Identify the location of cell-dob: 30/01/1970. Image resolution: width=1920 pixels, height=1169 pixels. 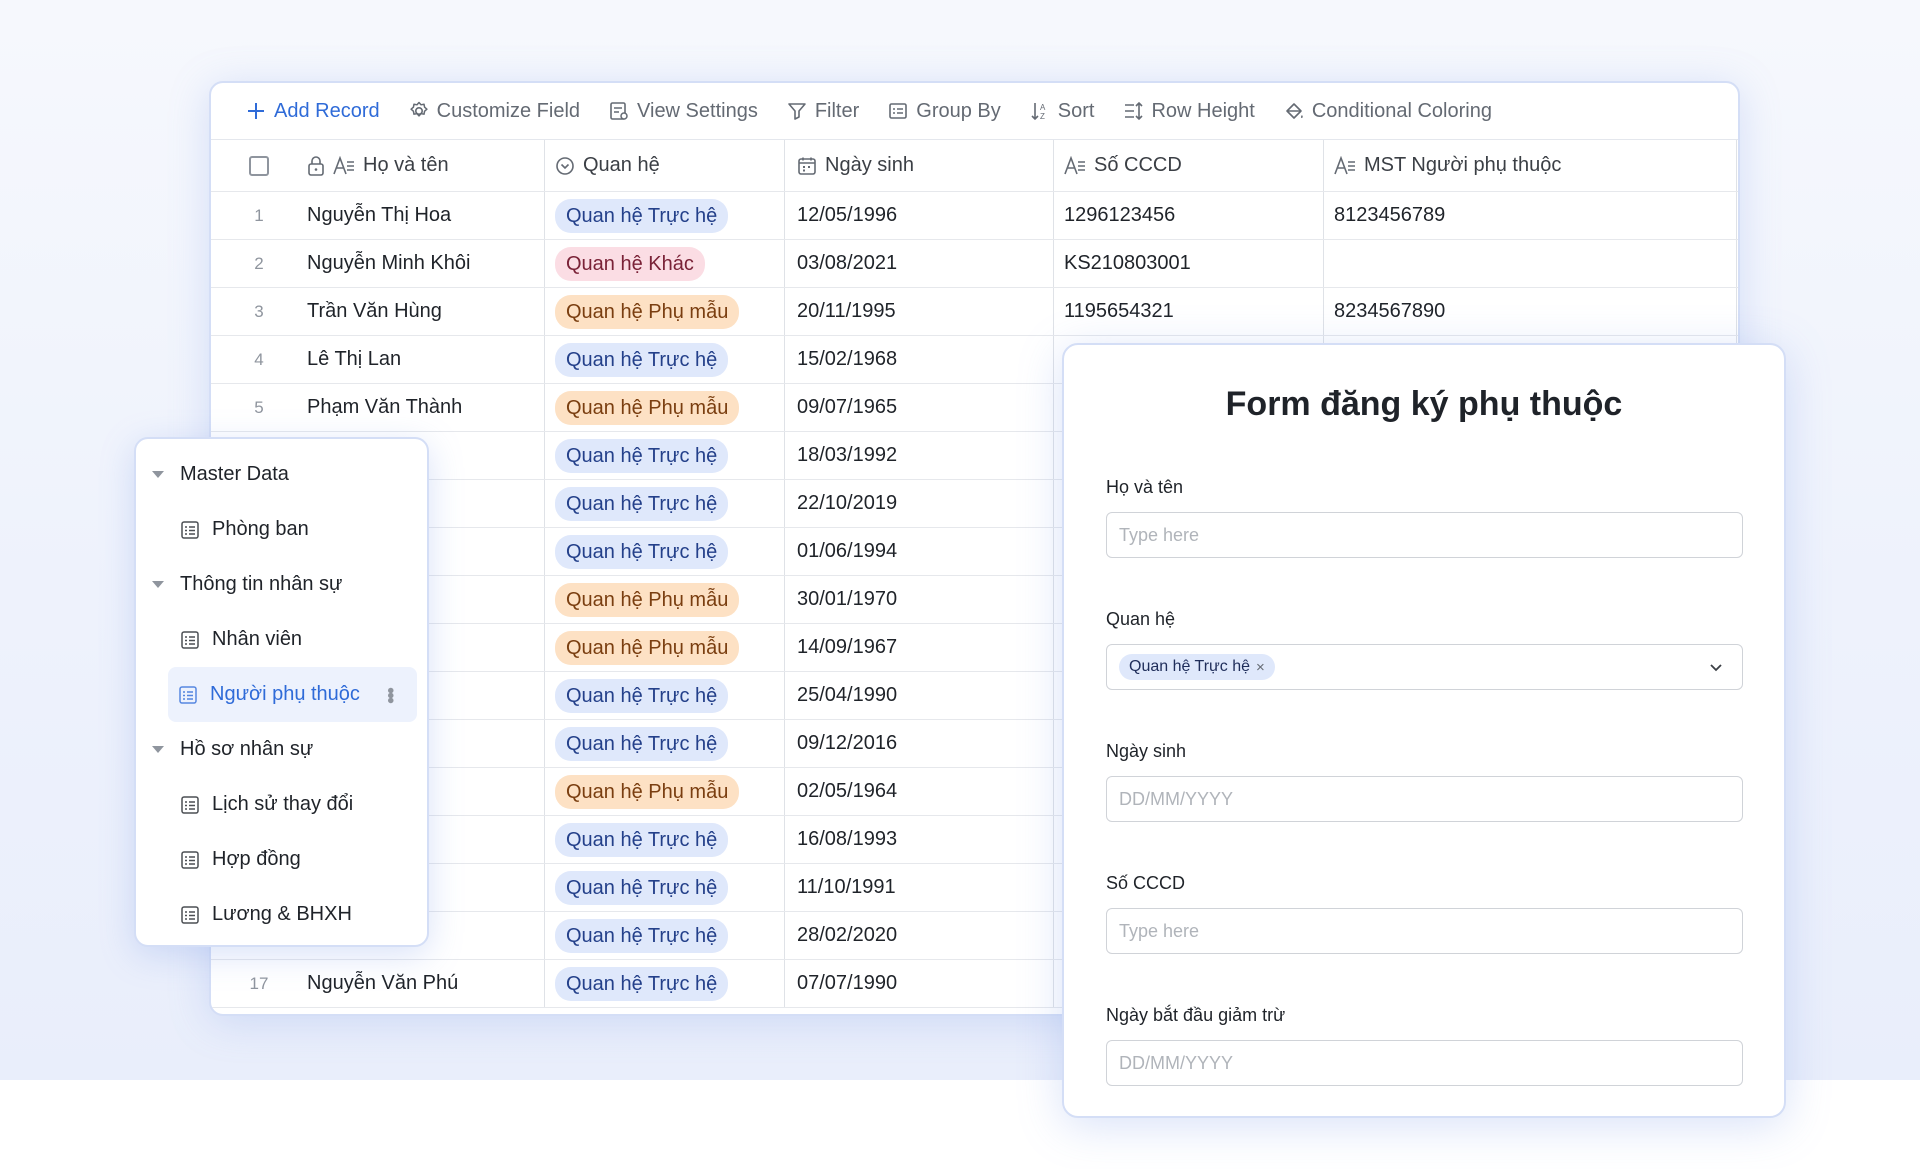
(919, 599).